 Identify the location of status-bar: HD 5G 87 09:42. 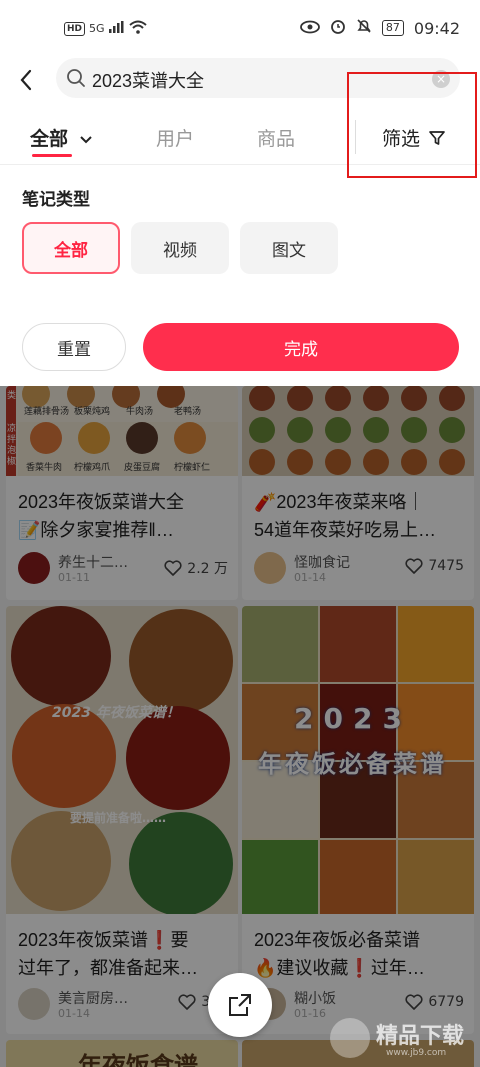
(240, 28).